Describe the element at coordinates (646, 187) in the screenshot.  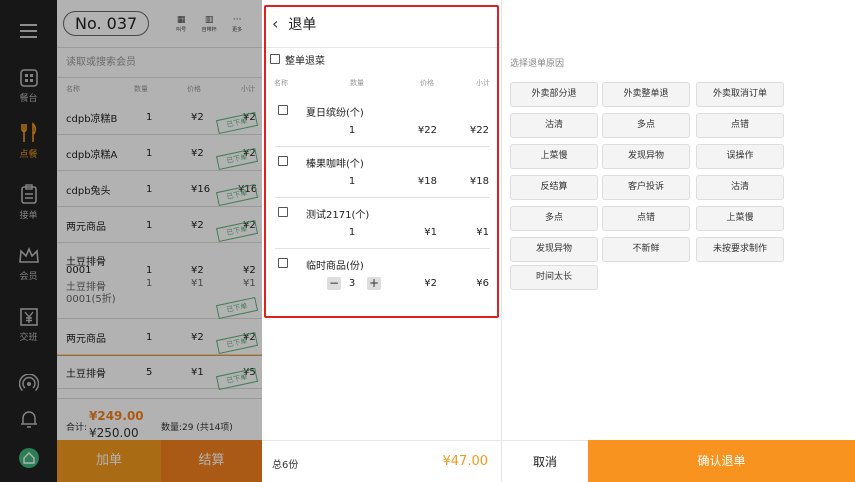
I see `reason-button: 客户投诉` at that location.